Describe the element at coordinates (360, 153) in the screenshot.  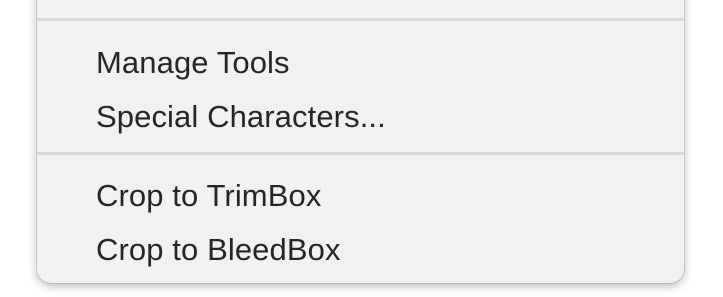
I see `menu-separator` at that location.